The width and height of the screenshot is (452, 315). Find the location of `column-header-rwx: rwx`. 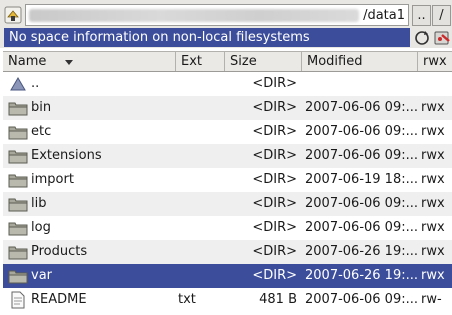

column-header-rwx: rwx is located at coordinates (435, 61).